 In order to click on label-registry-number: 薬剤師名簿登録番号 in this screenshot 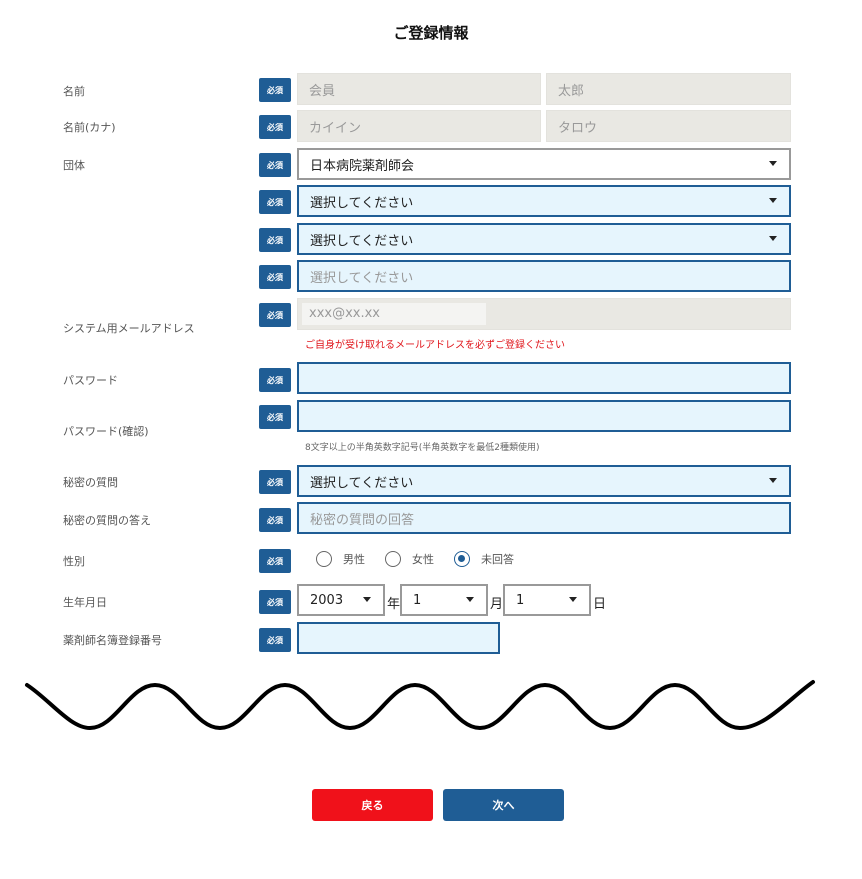, I will do `click(112, 640)`.